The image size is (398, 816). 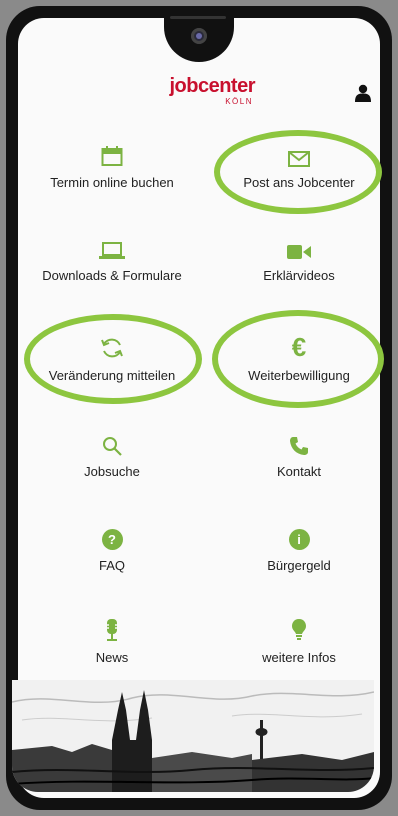 What do you see at coordinates (299, 565) in the screenshot?
I see `tile-label: Bürgergeld` at bounding box center [299, 565].